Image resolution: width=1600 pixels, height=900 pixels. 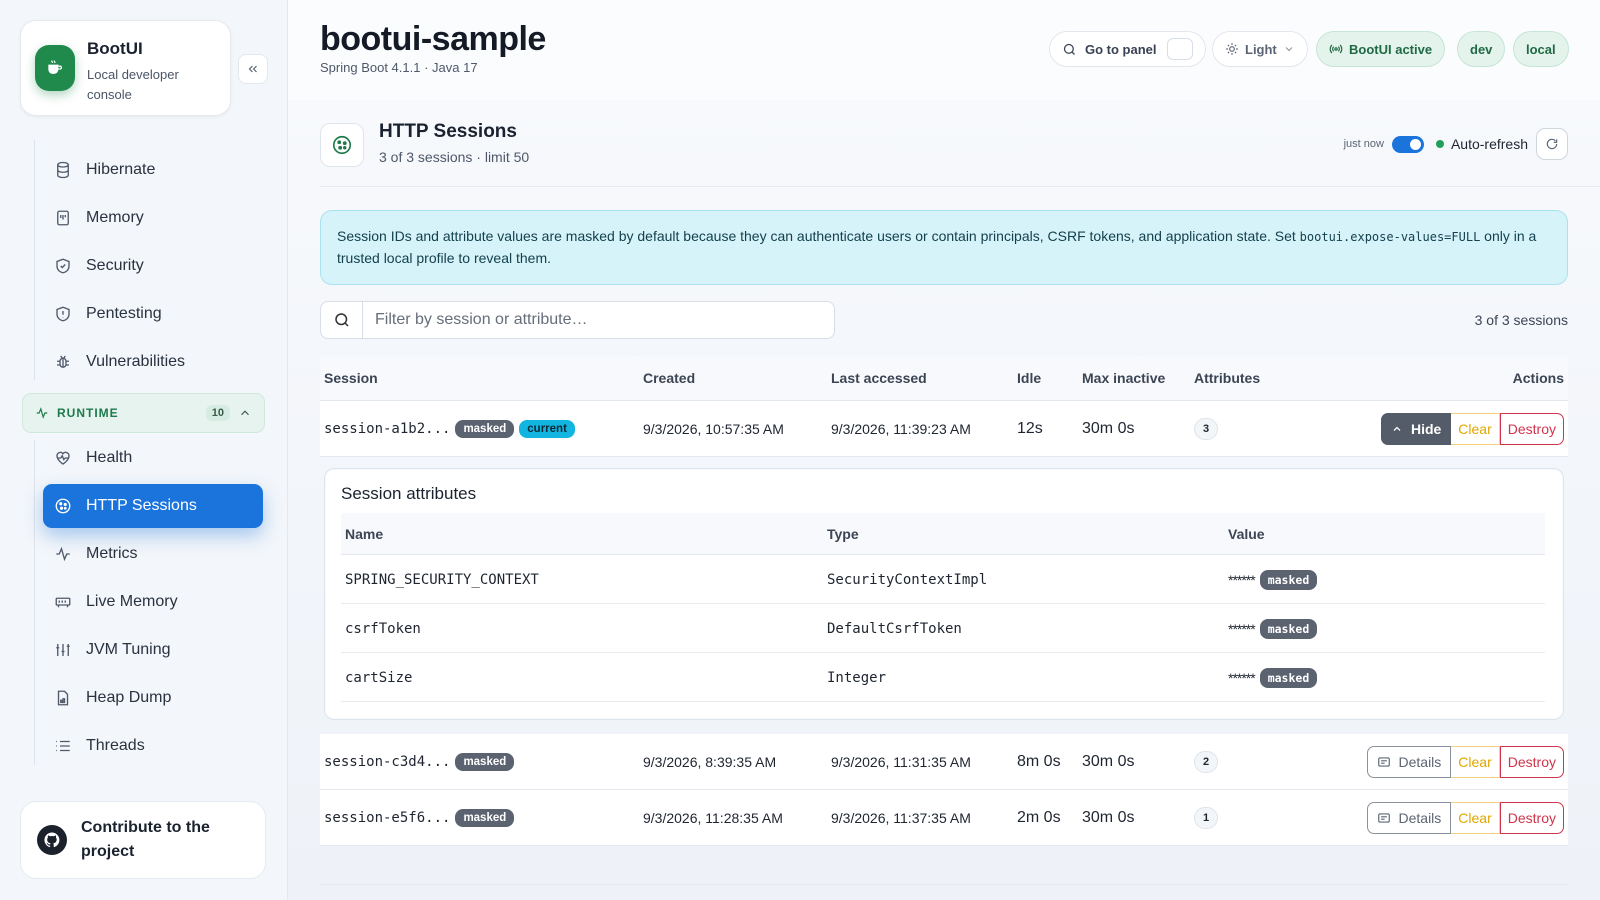 What do you see at coordinates (121, 169) in the screenshot?
I see `sidebar-item-label: Hibernate` at bounding box center [121, 169].